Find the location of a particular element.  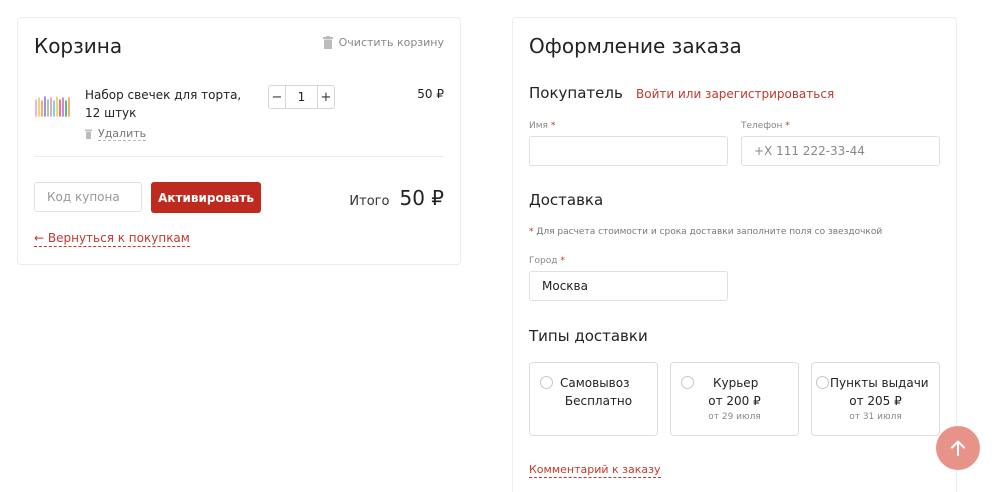

delivery-option-price: Бесплатно is located at coordinates (598, 401).